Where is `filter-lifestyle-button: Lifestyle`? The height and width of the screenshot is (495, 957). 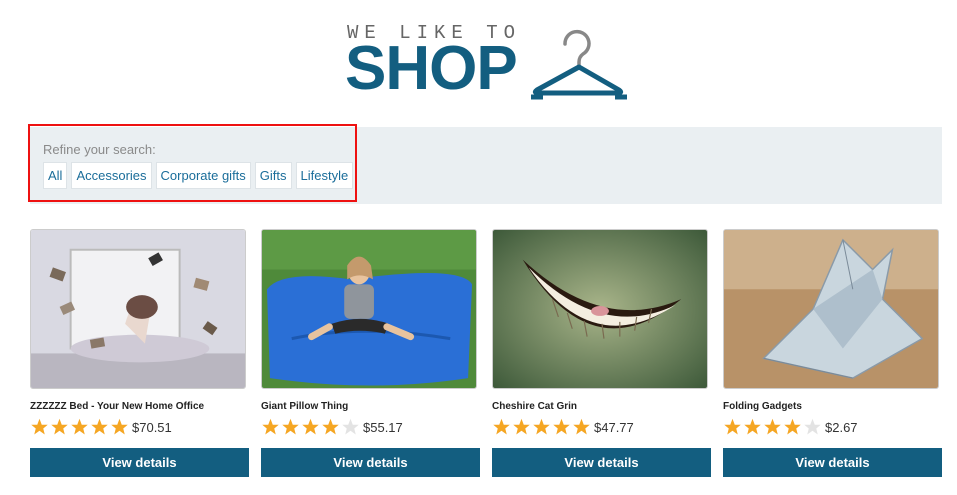
filter-lifestyle-button: Lifestyle is located at coordinates (324, 175).